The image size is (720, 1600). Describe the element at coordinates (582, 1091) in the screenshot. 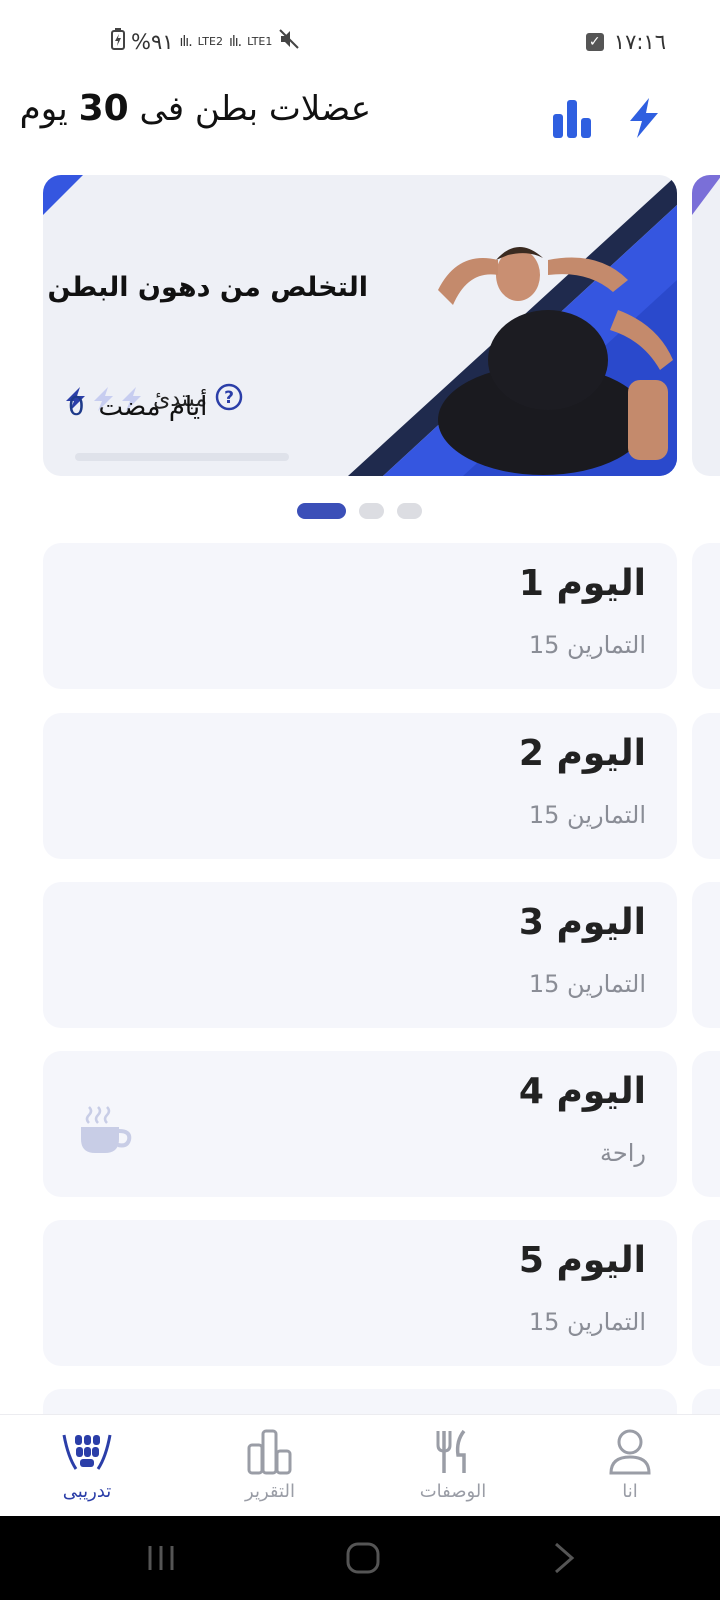

I see `day-title: اليوم 4` at that location.